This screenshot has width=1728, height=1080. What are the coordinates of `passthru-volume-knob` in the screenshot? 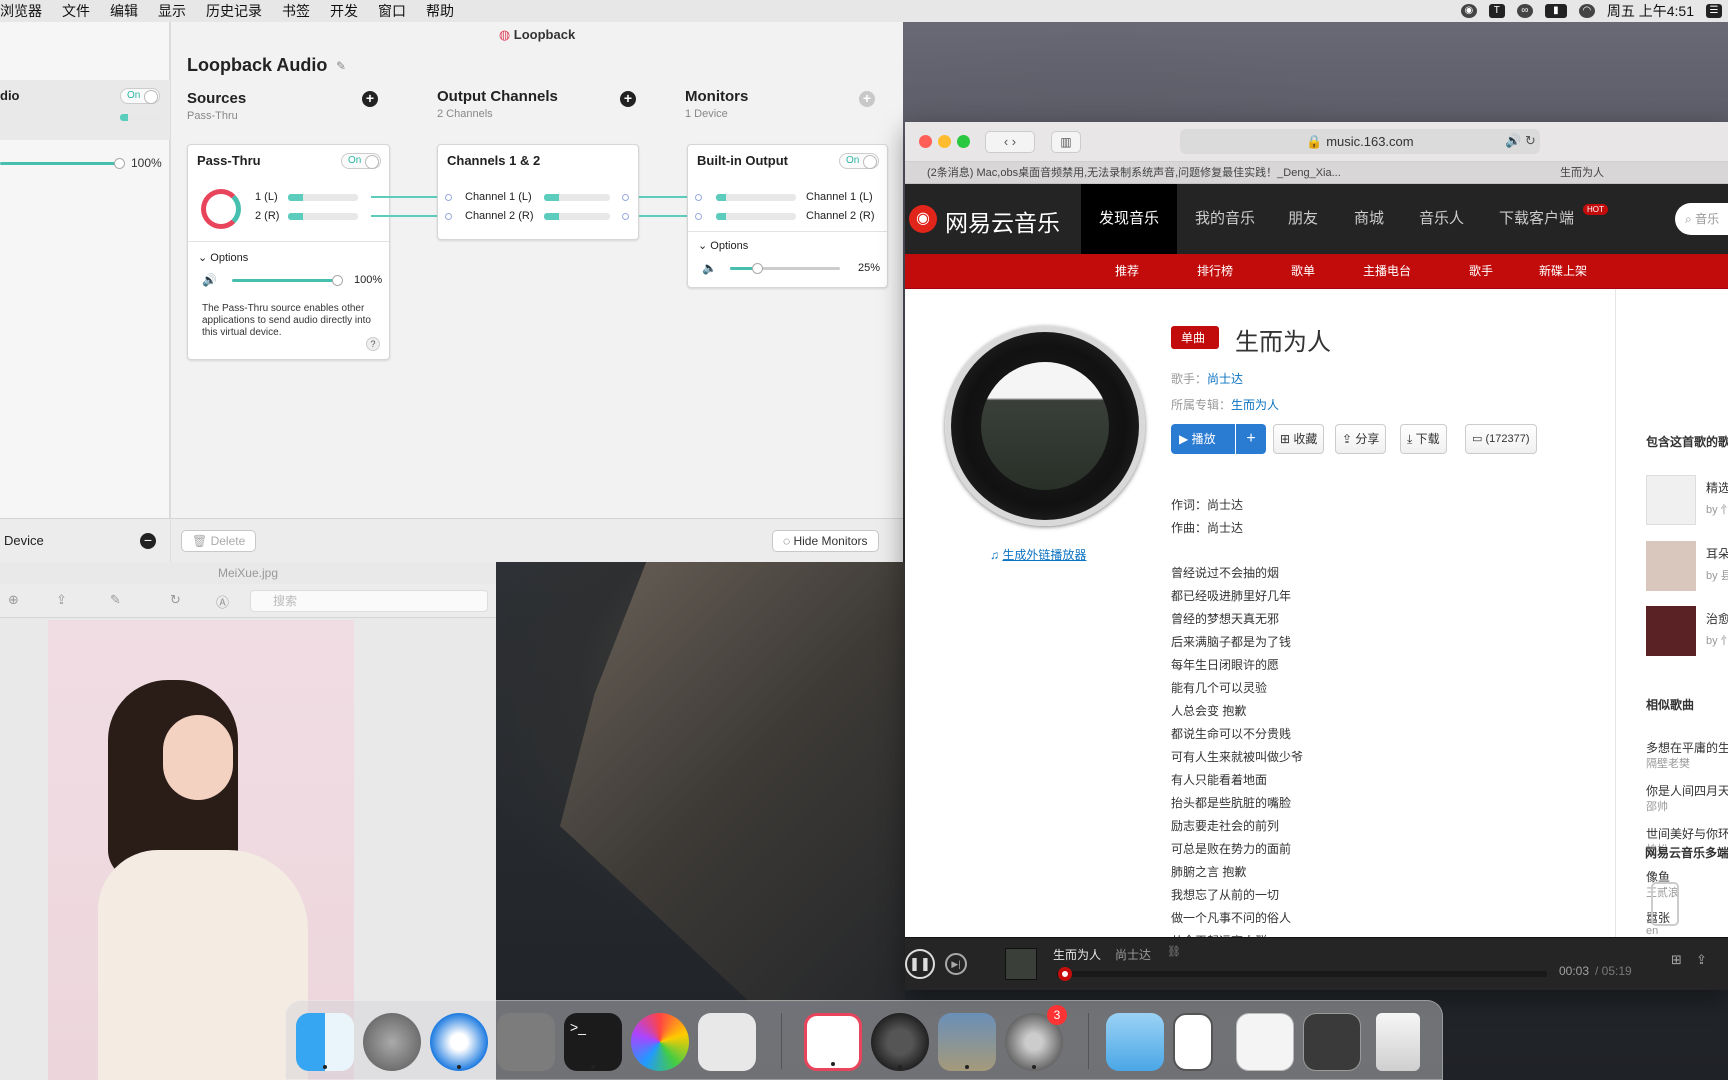 It's located at (337, 280).